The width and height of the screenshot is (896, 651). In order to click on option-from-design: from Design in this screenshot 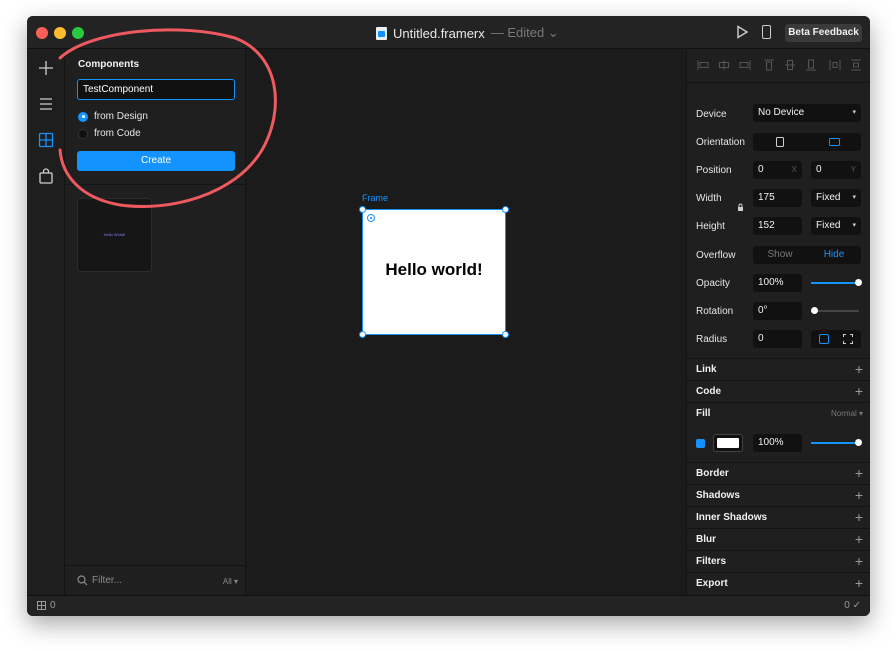, I will do `click(113, 116)`.